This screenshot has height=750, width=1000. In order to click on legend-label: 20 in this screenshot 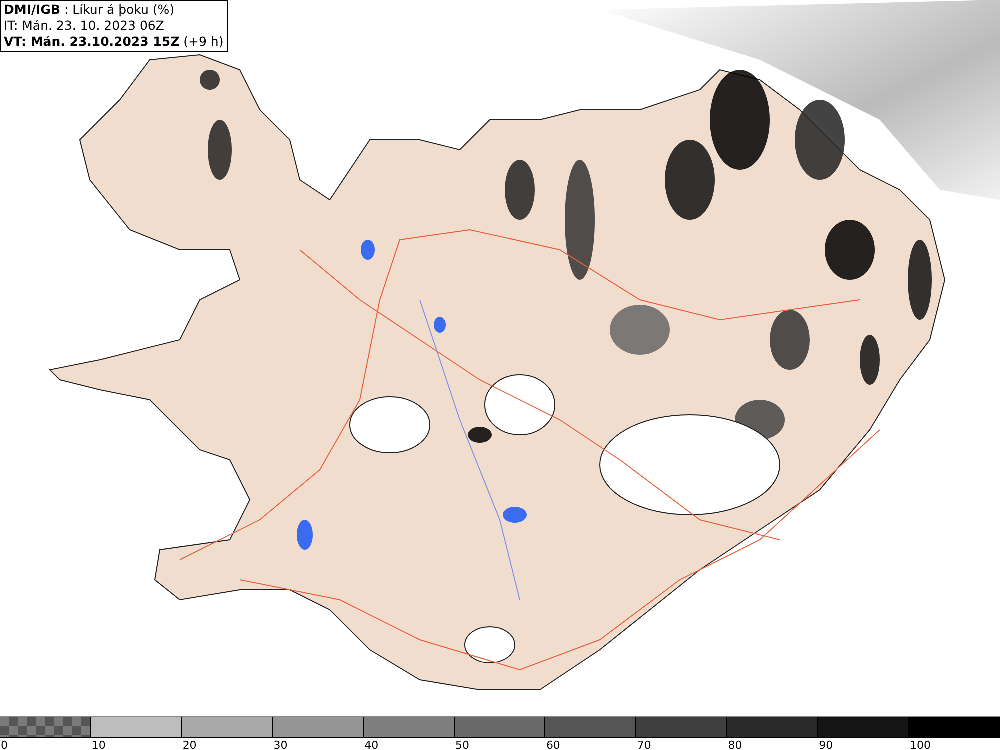, I will do `click(189, 744)`.